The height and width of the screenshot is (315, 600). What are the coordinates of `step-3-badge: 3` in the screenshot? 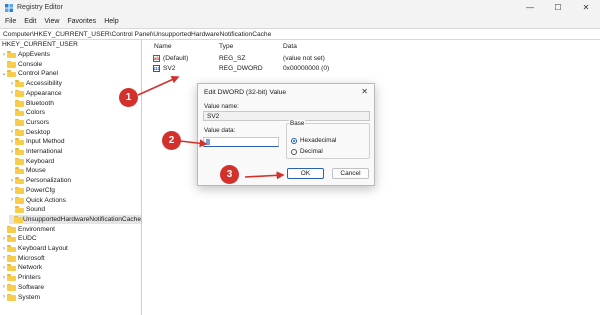 It's located at (229, 174).